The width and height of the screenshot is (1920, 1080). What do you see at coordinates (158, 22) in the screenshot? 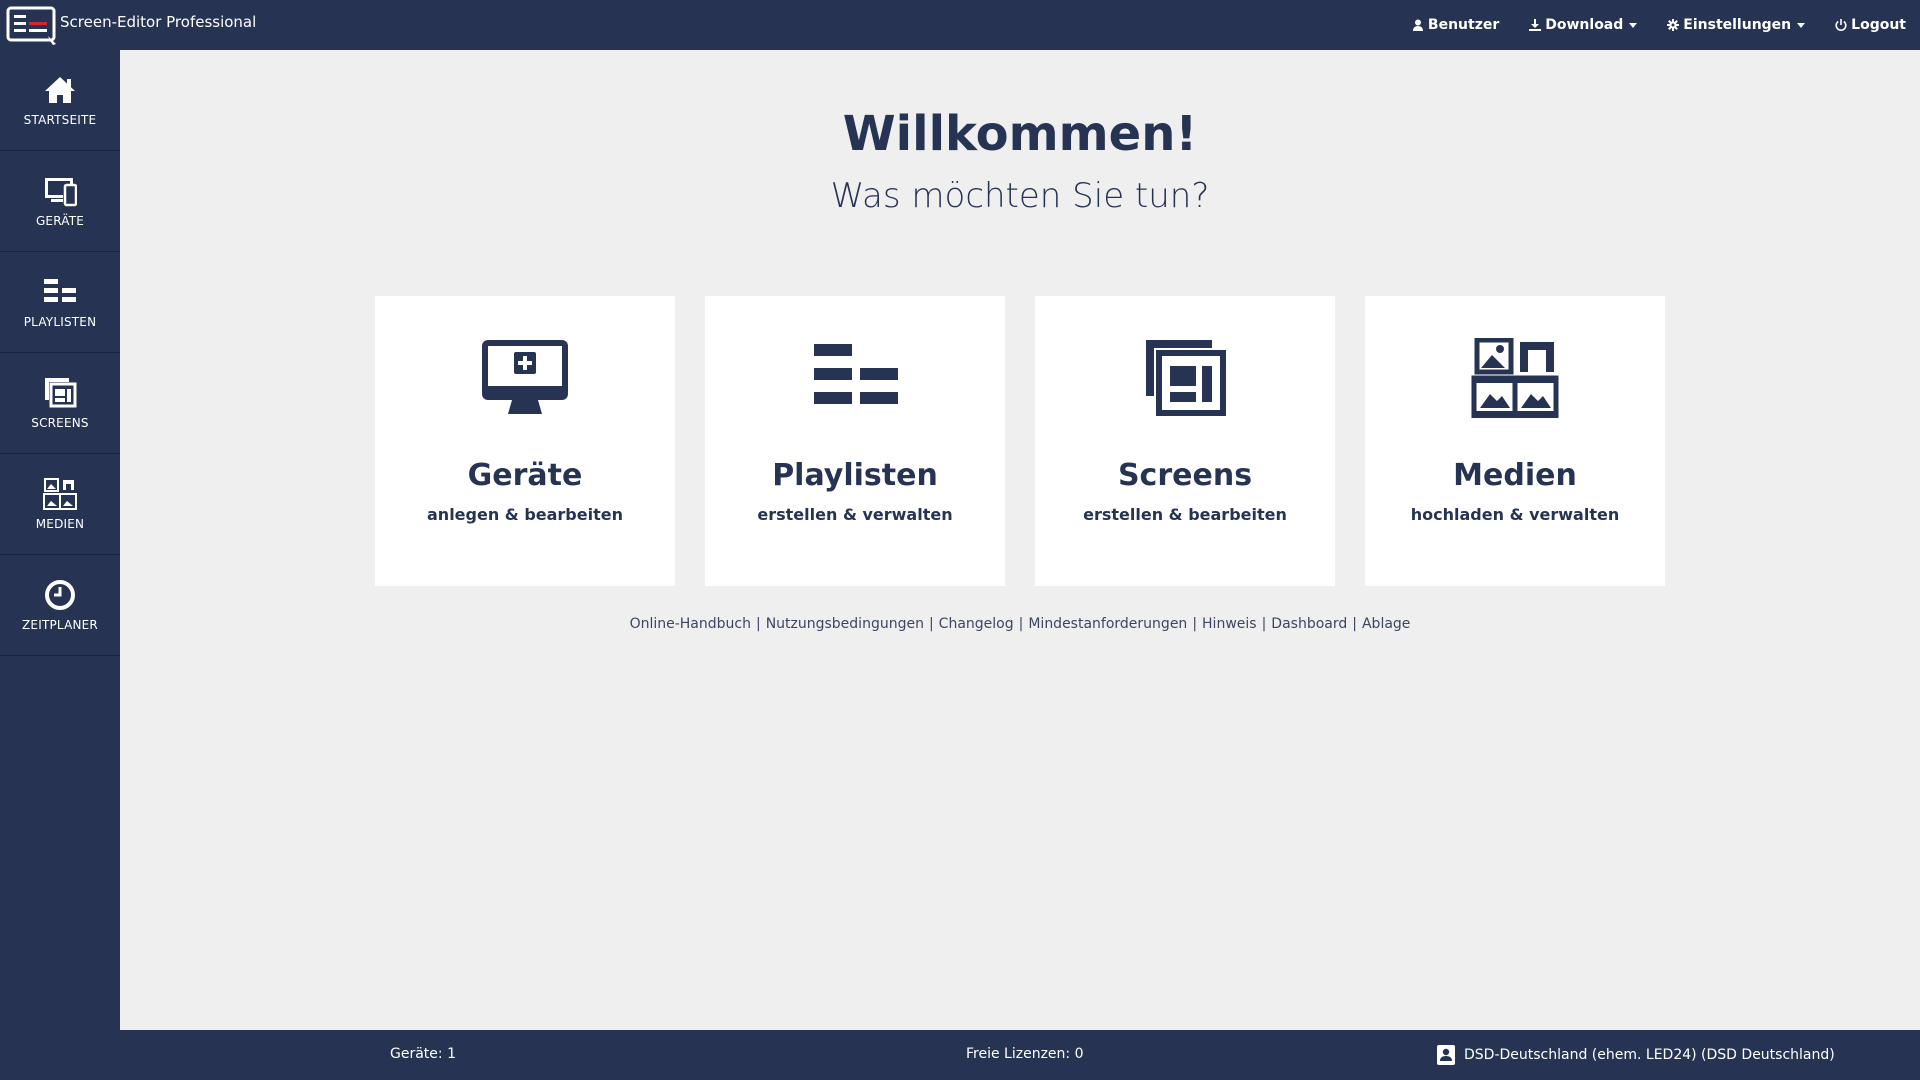
I see `app-title: Screen-Editor Professional` at bounding box center [158, 22].